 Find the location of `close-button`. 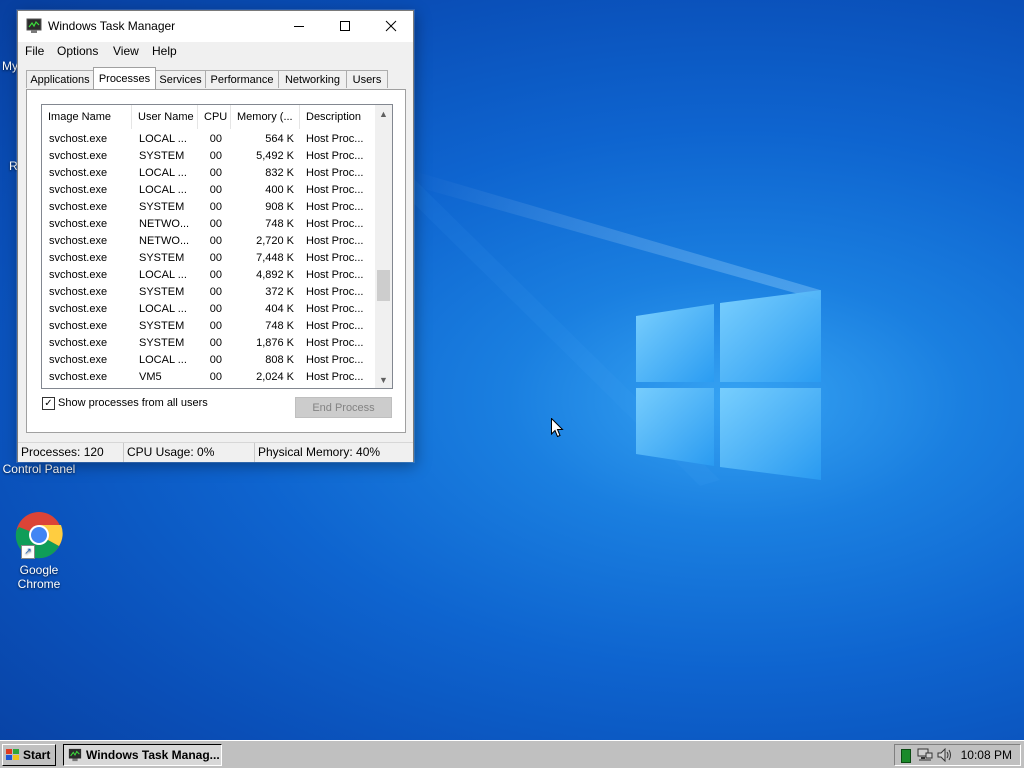

close-button is located at coordinates (391, 26).